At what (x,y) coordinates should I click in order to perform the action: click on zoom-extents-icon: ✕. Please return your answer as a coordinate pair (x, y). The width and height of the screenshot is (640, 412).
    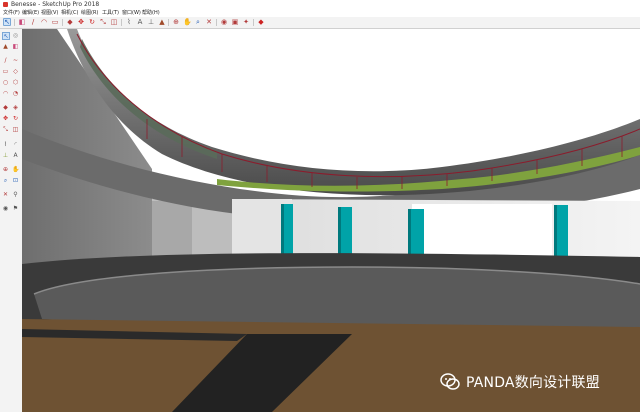
    Looking at the image, I should click on (209, 22).